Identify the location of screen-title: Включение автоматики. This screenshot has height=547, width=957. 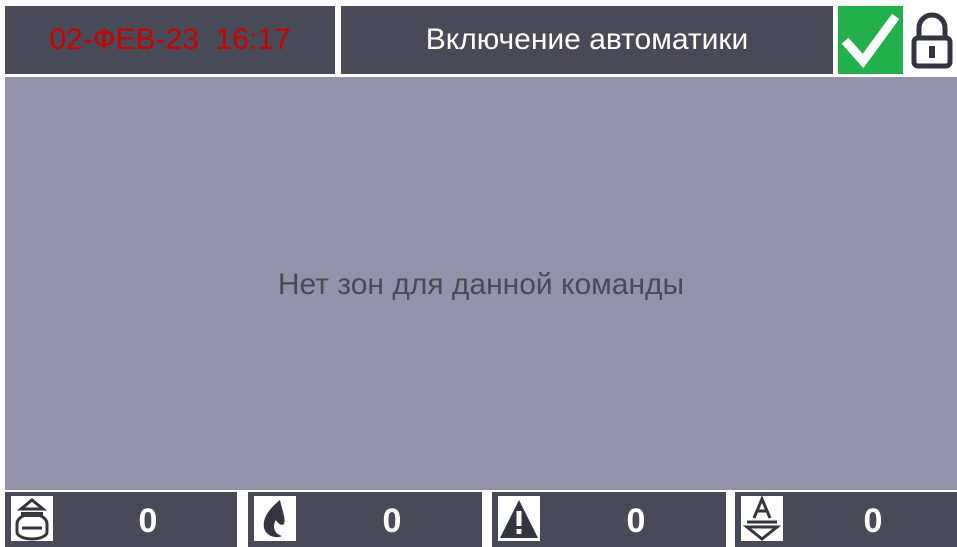
(587, 40).